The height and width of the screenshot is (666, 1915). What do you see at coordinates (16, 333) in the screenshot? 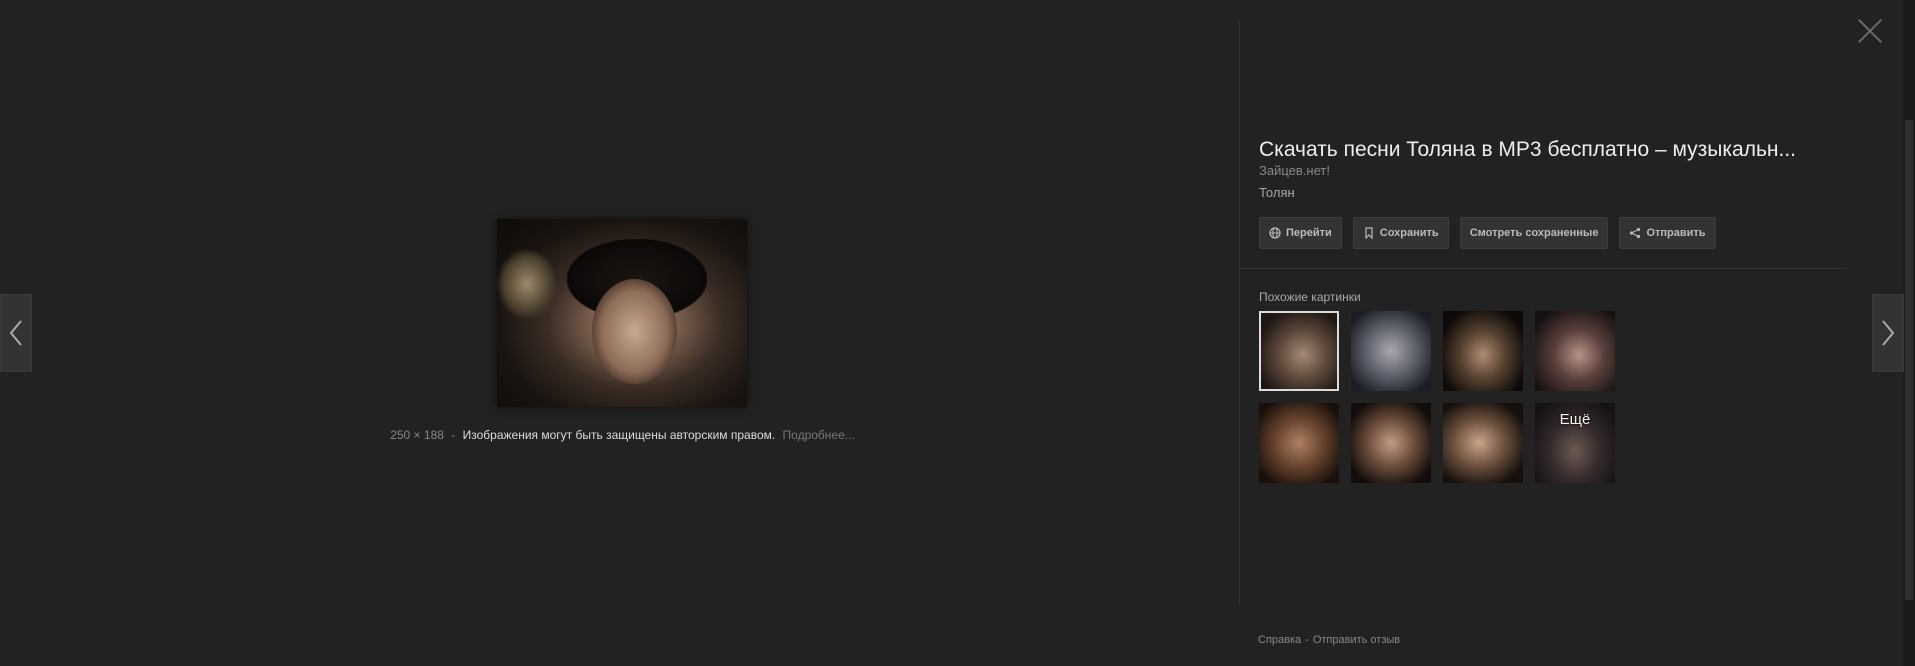
I see `chevron-left-icon` at bounding box center [16, 333].